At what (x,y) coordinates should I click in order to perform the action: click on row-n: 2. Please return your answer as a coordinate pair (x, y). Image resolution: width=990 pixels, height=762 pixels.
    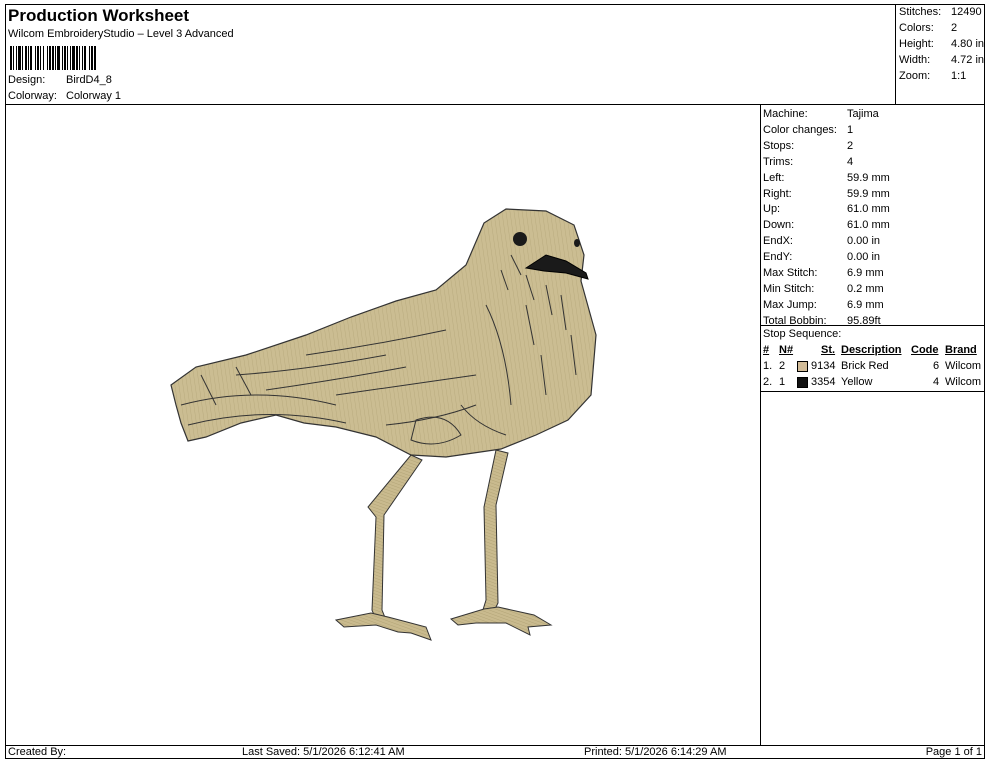
    Looking at the image, I should click on (782, 366).